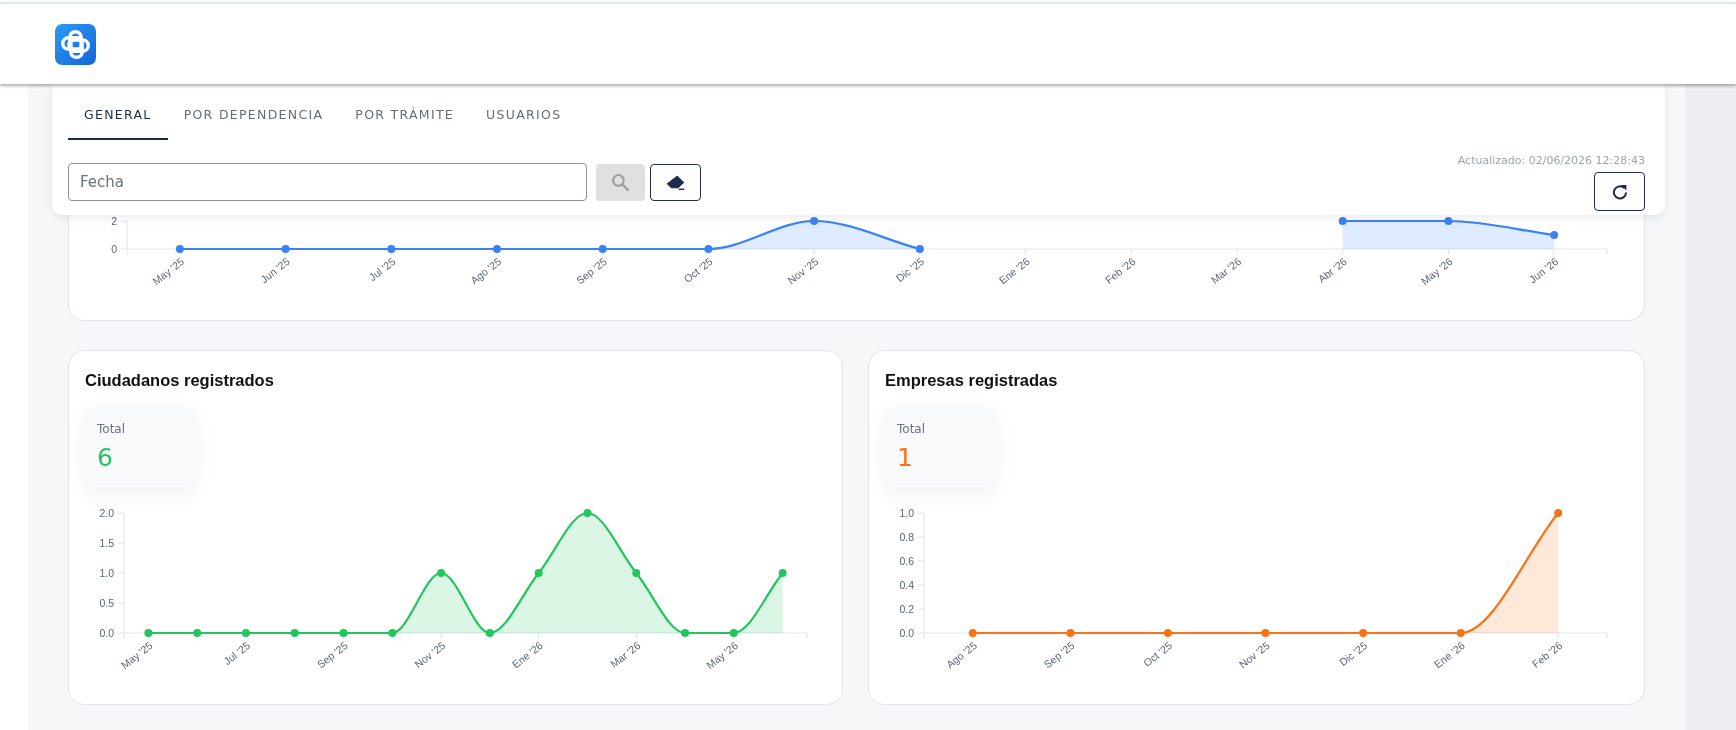  What do you see at coordinates (75, 44) in the screenshot?
I see `logo-icon` at bounding box center [75, 44].